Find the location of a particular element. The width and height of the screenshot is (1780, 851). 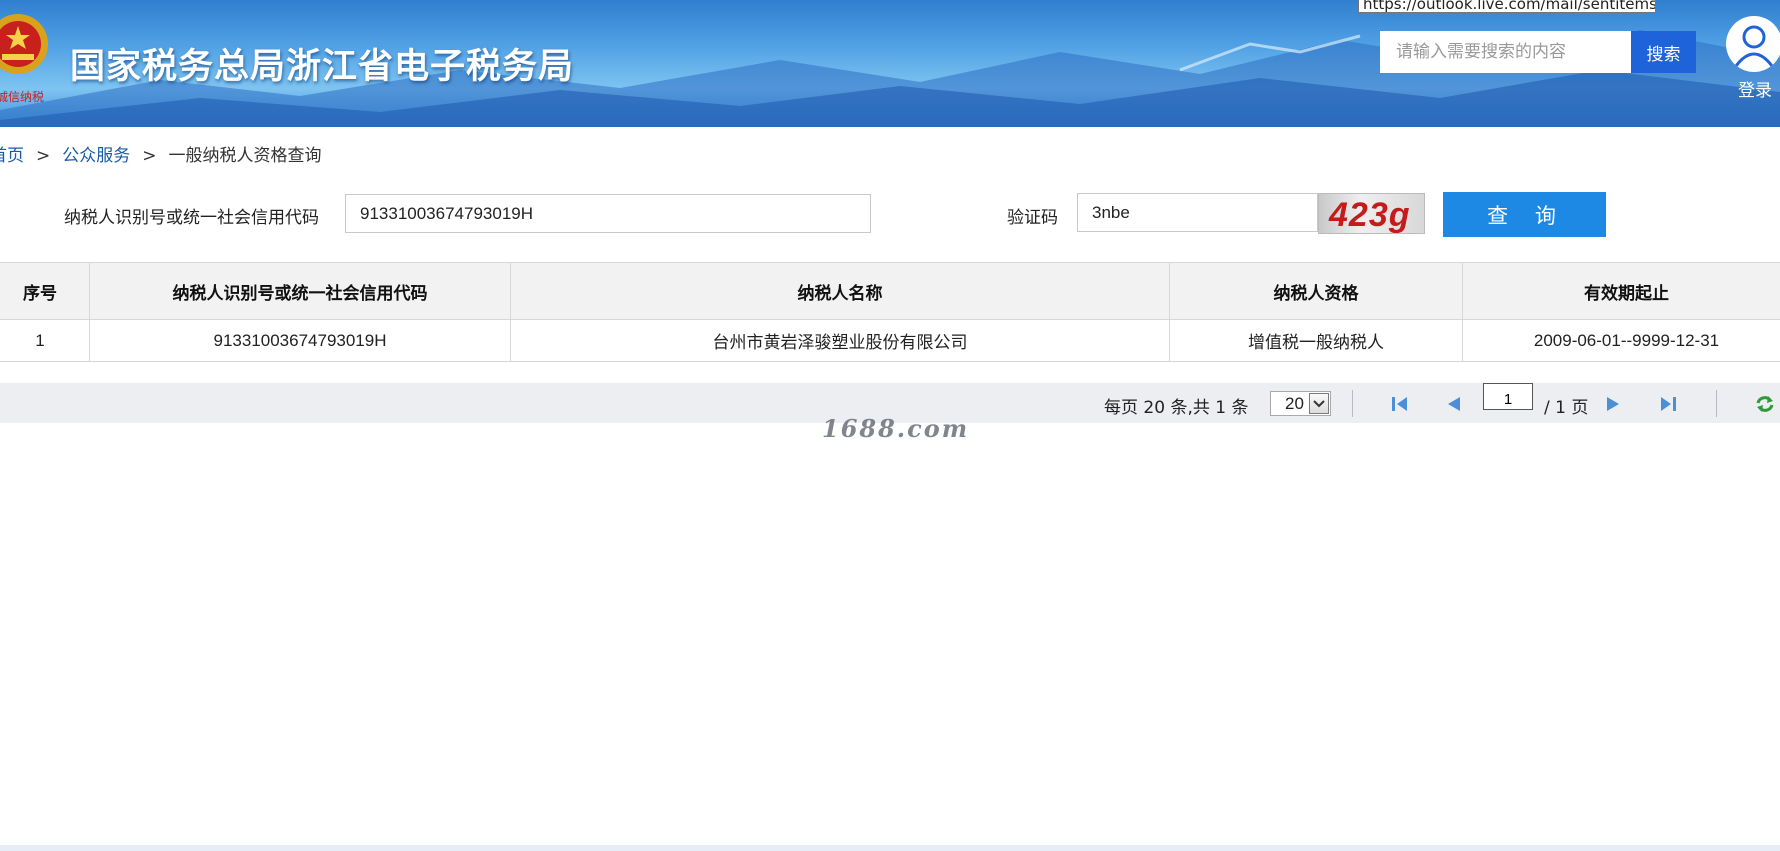

query-button: 查 询 is located at coordinates (1524, 214).